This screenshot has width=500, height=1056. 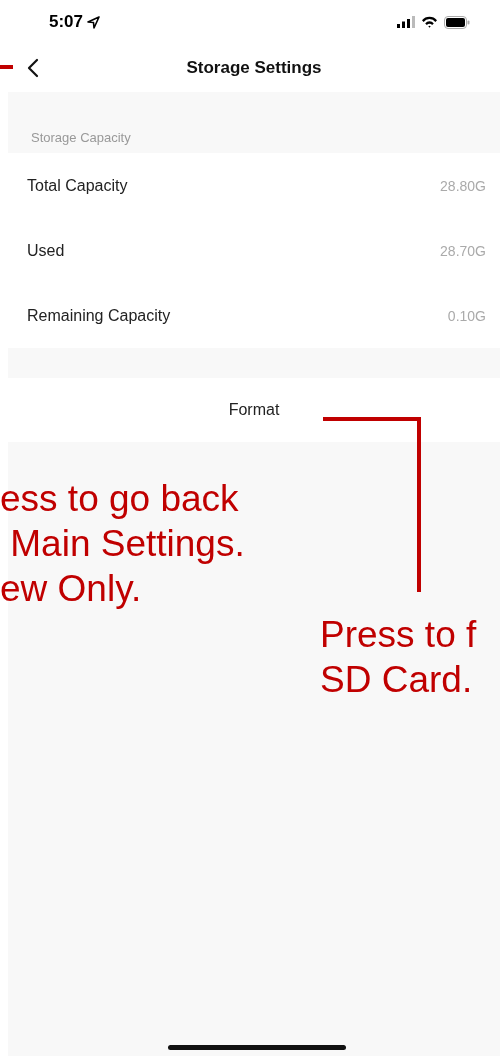 I want to click on annotation-text: Press to f SD Card., so click(x=398, y=657).